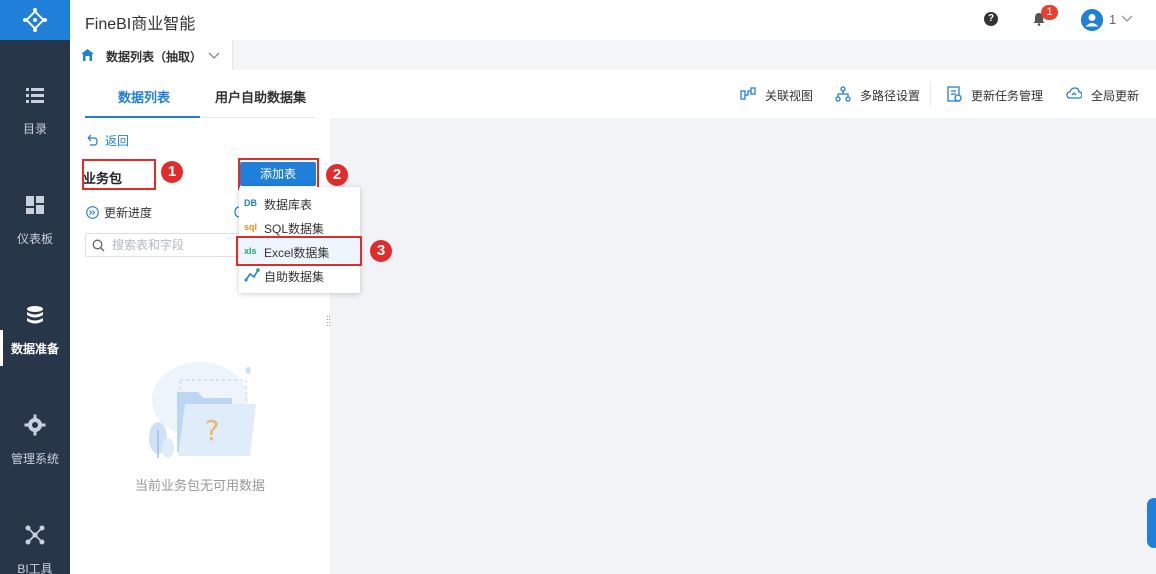 The image size is (1156, 574). What do you see at coordinates (1049, 12) in the screenshot?
I see `notification-badge: 1` at bounding box center [1049, 12].